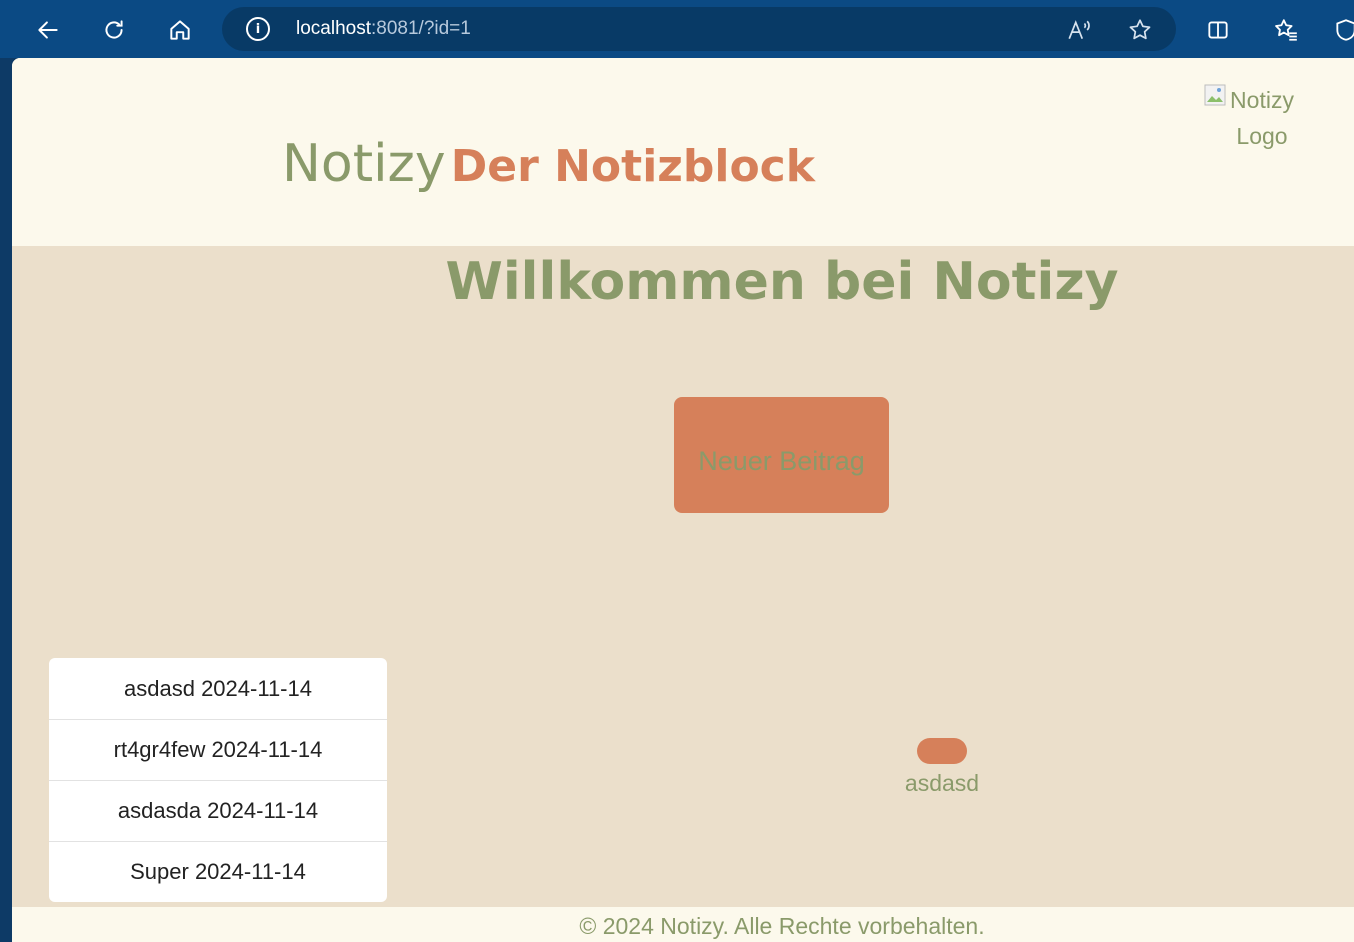 Image resolution: width=1354 pixels, height=942 pixels. Describe the element at coordinates (782, 282) in the screenshot. I see `welcome-title: Willkommen bei Notizy` at that location.